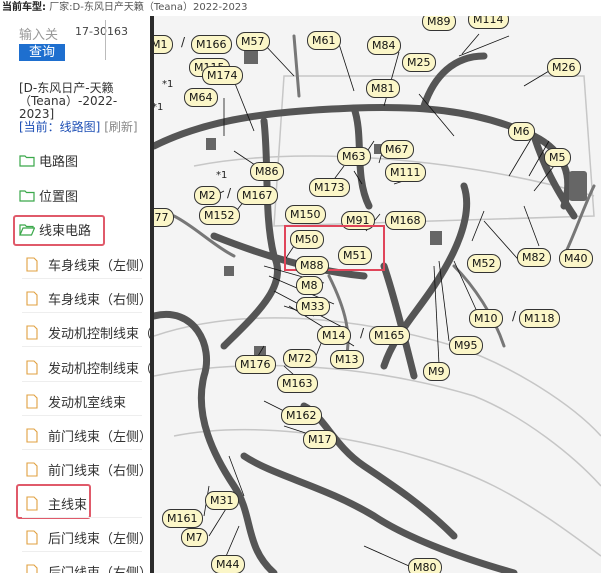 The image size is (601, 573). Describe the element at coordinates (253, 41) in the screenshot. I see `tag-m57: M57` at that location.